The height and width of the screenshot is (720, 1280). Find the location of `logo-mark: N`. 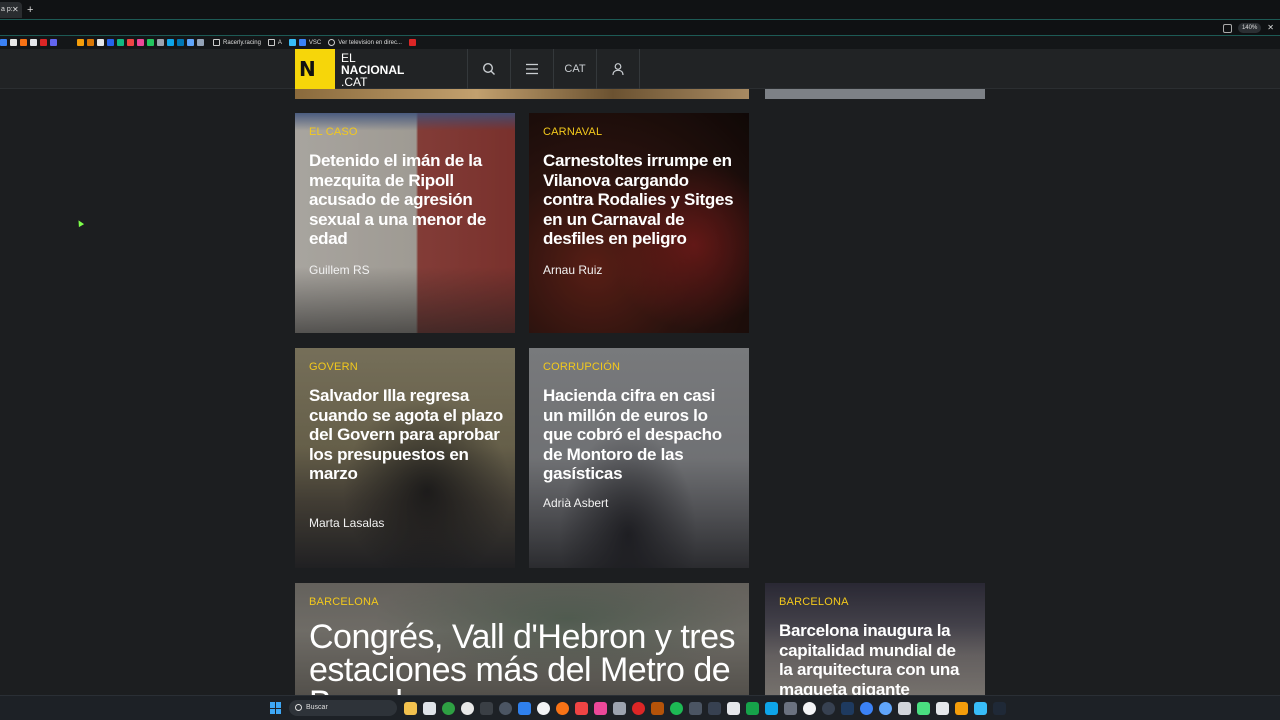

logo-mark: N is located at coordinates (315, 69).